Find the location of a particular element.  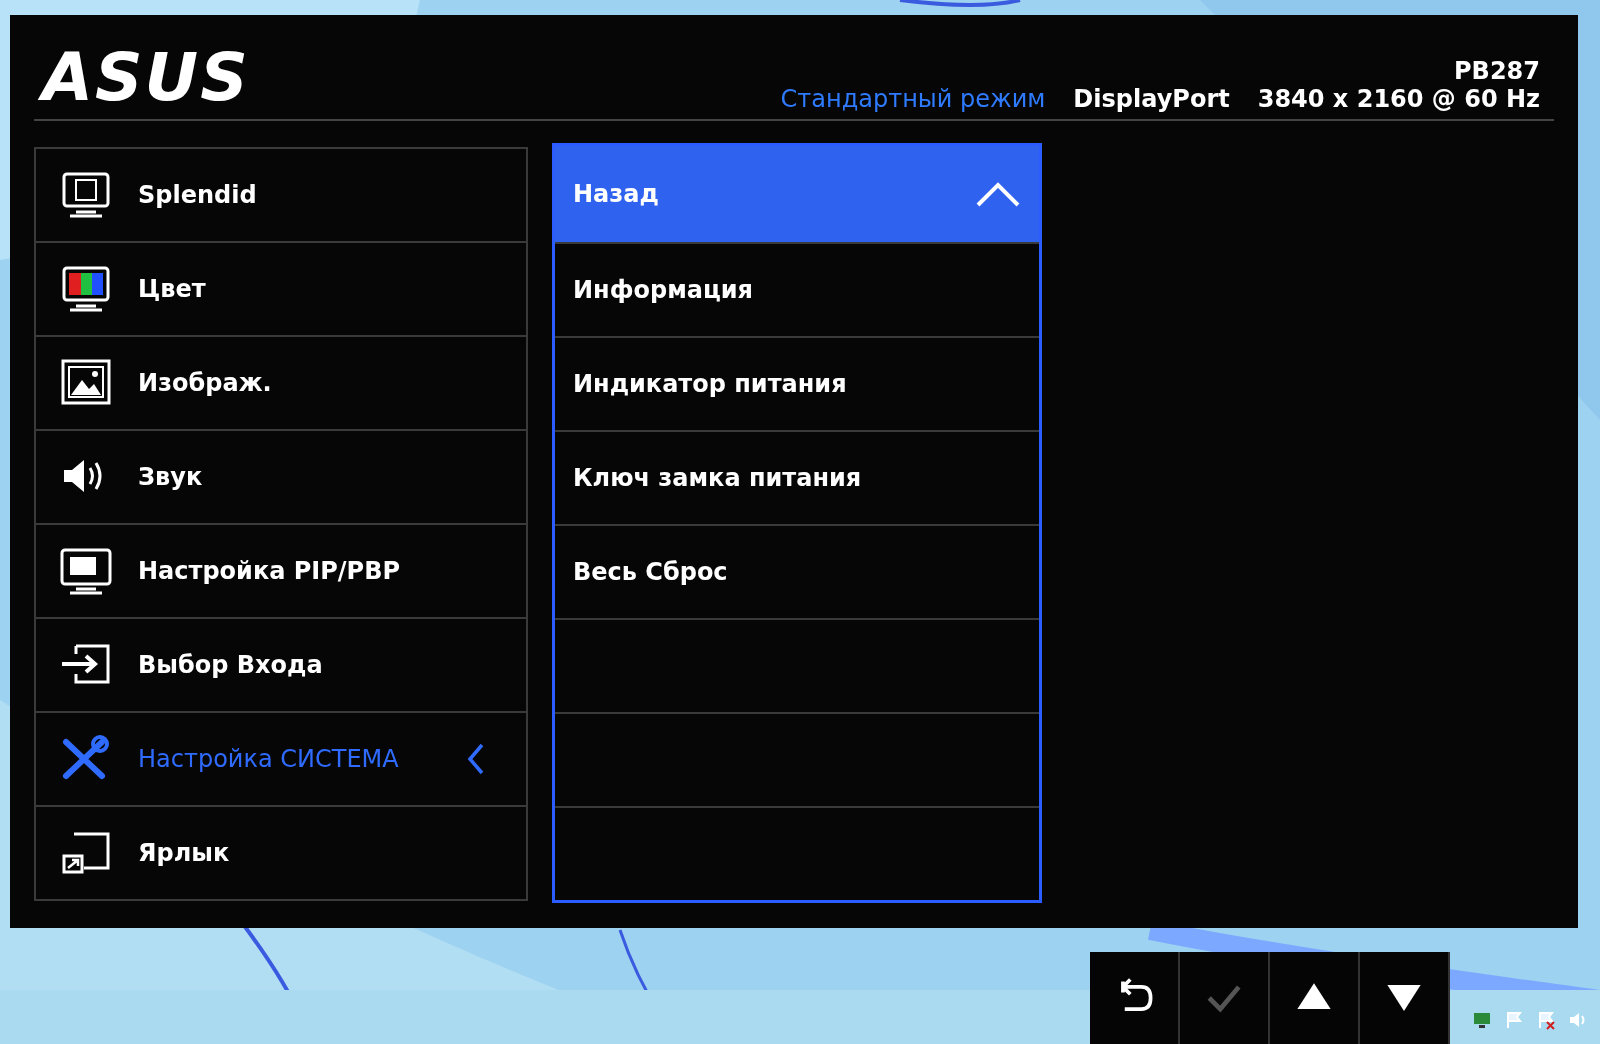

submenu-item: Индикатор питания is located at coordinates (797, 383).